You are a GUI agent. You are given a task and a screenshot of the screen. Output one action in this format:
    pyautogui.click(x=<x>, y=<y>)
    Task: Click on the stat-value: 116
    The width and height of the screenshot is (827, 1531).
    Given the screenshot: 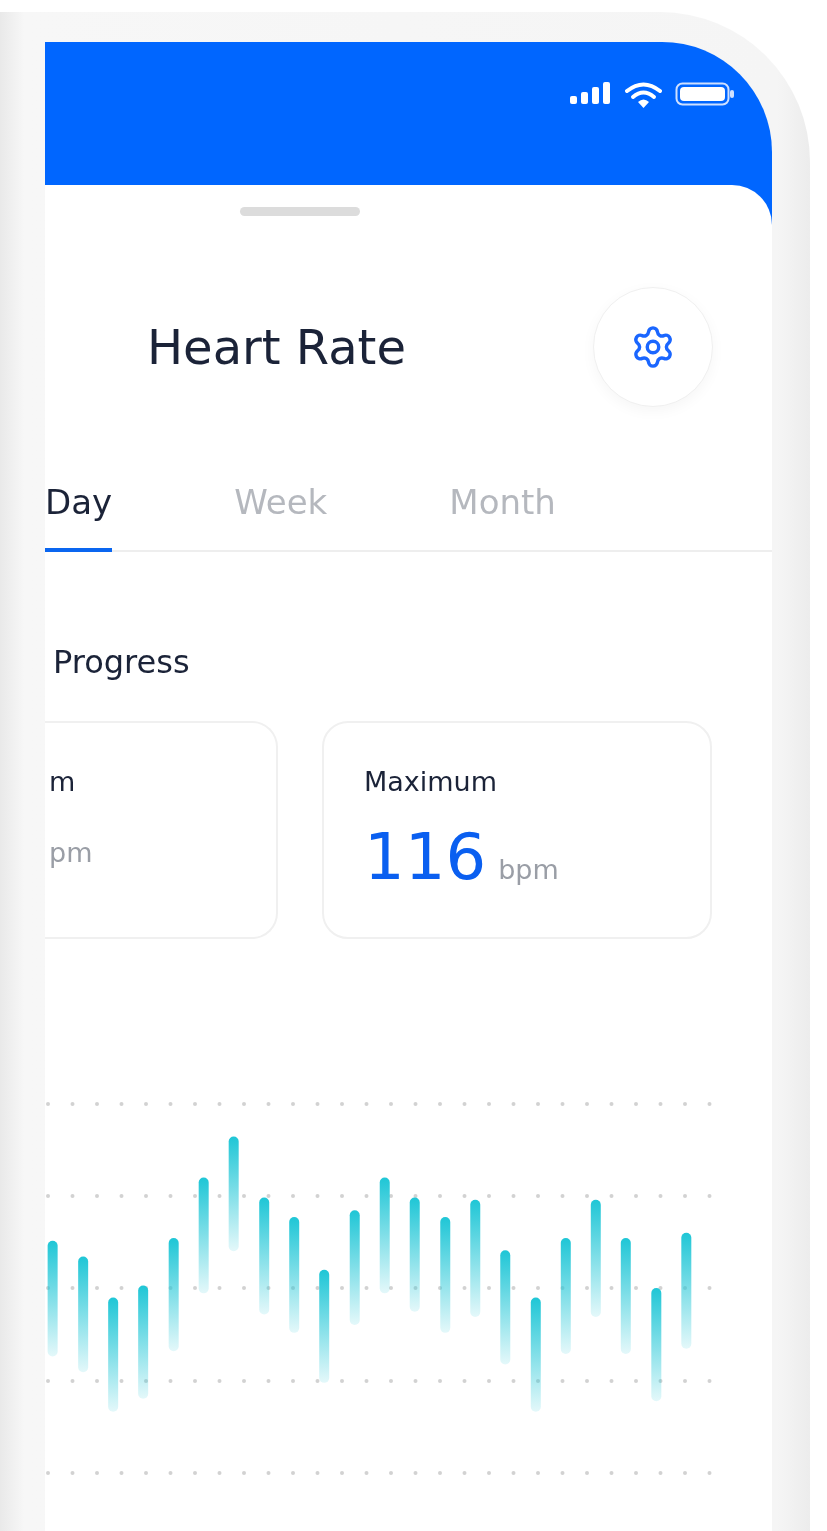 What is the action you would take?
    pyautogui.click(x=425, y=857)
    